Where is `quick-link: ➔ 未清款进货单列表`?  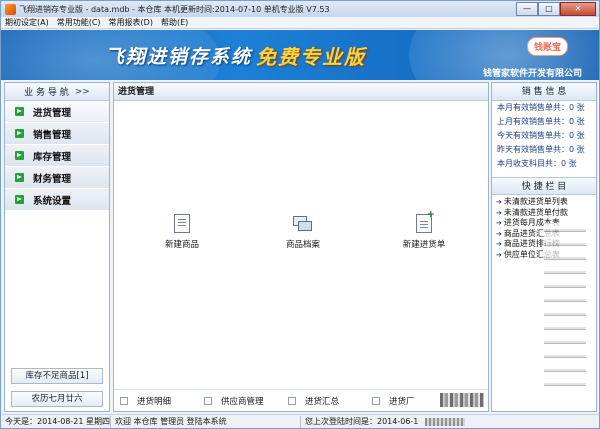
quick-link: ➔ 未清款进货单列表 is located at coordinates (546, 202).